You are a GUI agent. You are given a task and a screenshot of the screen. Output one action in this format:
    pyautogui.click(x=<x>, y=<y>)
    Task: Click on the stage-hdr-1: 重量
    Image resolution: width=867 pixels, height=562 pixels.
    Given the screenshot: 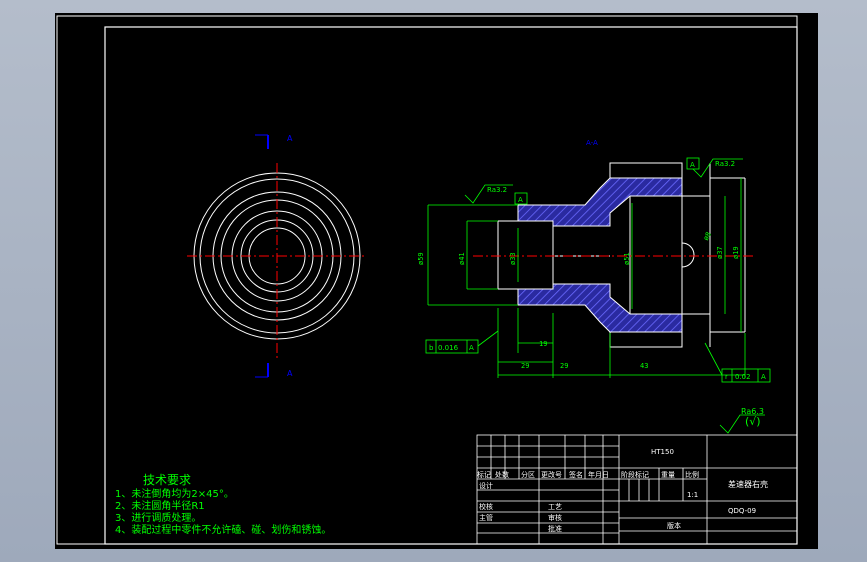 What is the action you would take?
    pyautogui.click(x=668, y=475)
    